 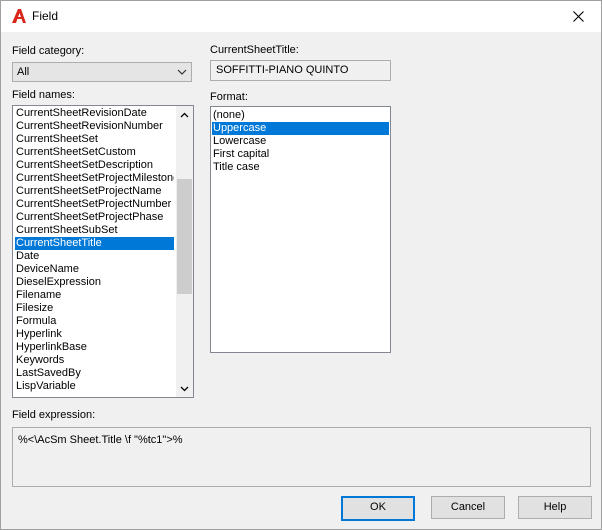 I want to click on field-name-item: Filename, so click(x=94, y=295).